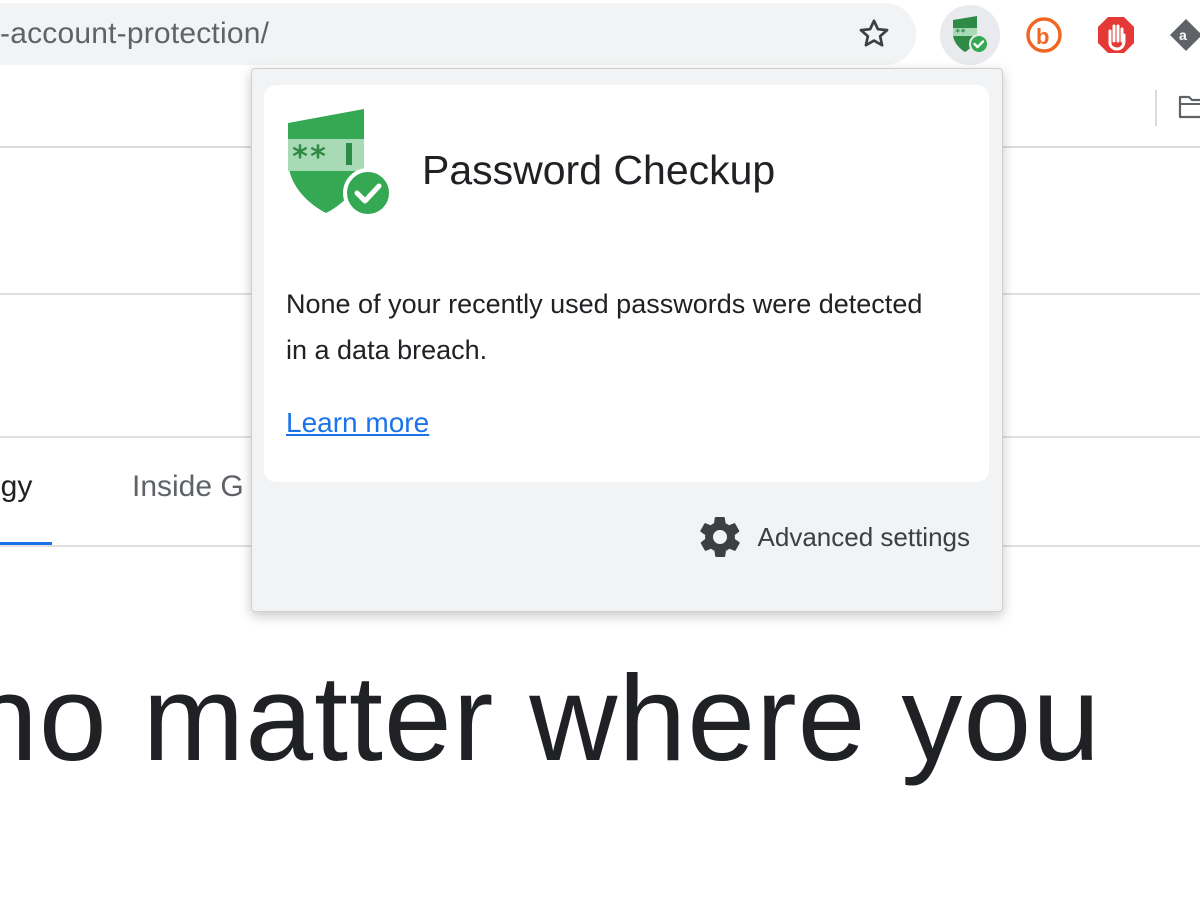 The width and height of the screenshot is (1200, 900). I want to click on advanced-settings-button: Advanced settings, so click(833, 537).